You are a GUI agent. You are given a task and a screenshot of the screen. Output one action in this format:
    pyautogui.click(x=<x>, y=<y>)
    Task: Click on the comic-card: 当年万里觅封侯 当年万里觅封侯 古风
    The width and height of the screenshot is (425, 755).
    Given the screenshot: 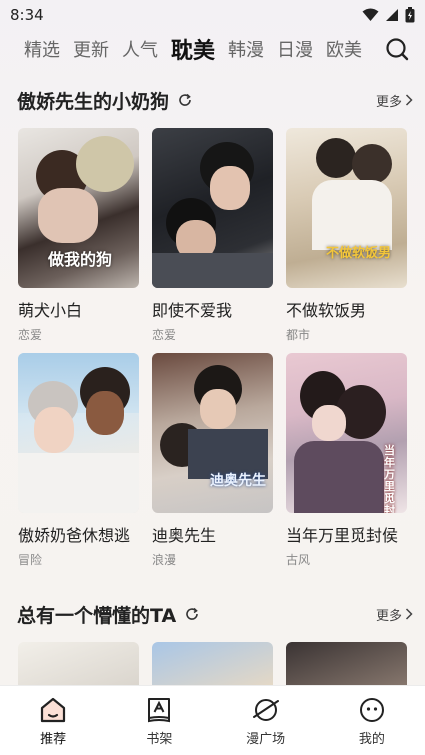 What is the action you would take?
    pyautogui.click(x=346, y=460)
    